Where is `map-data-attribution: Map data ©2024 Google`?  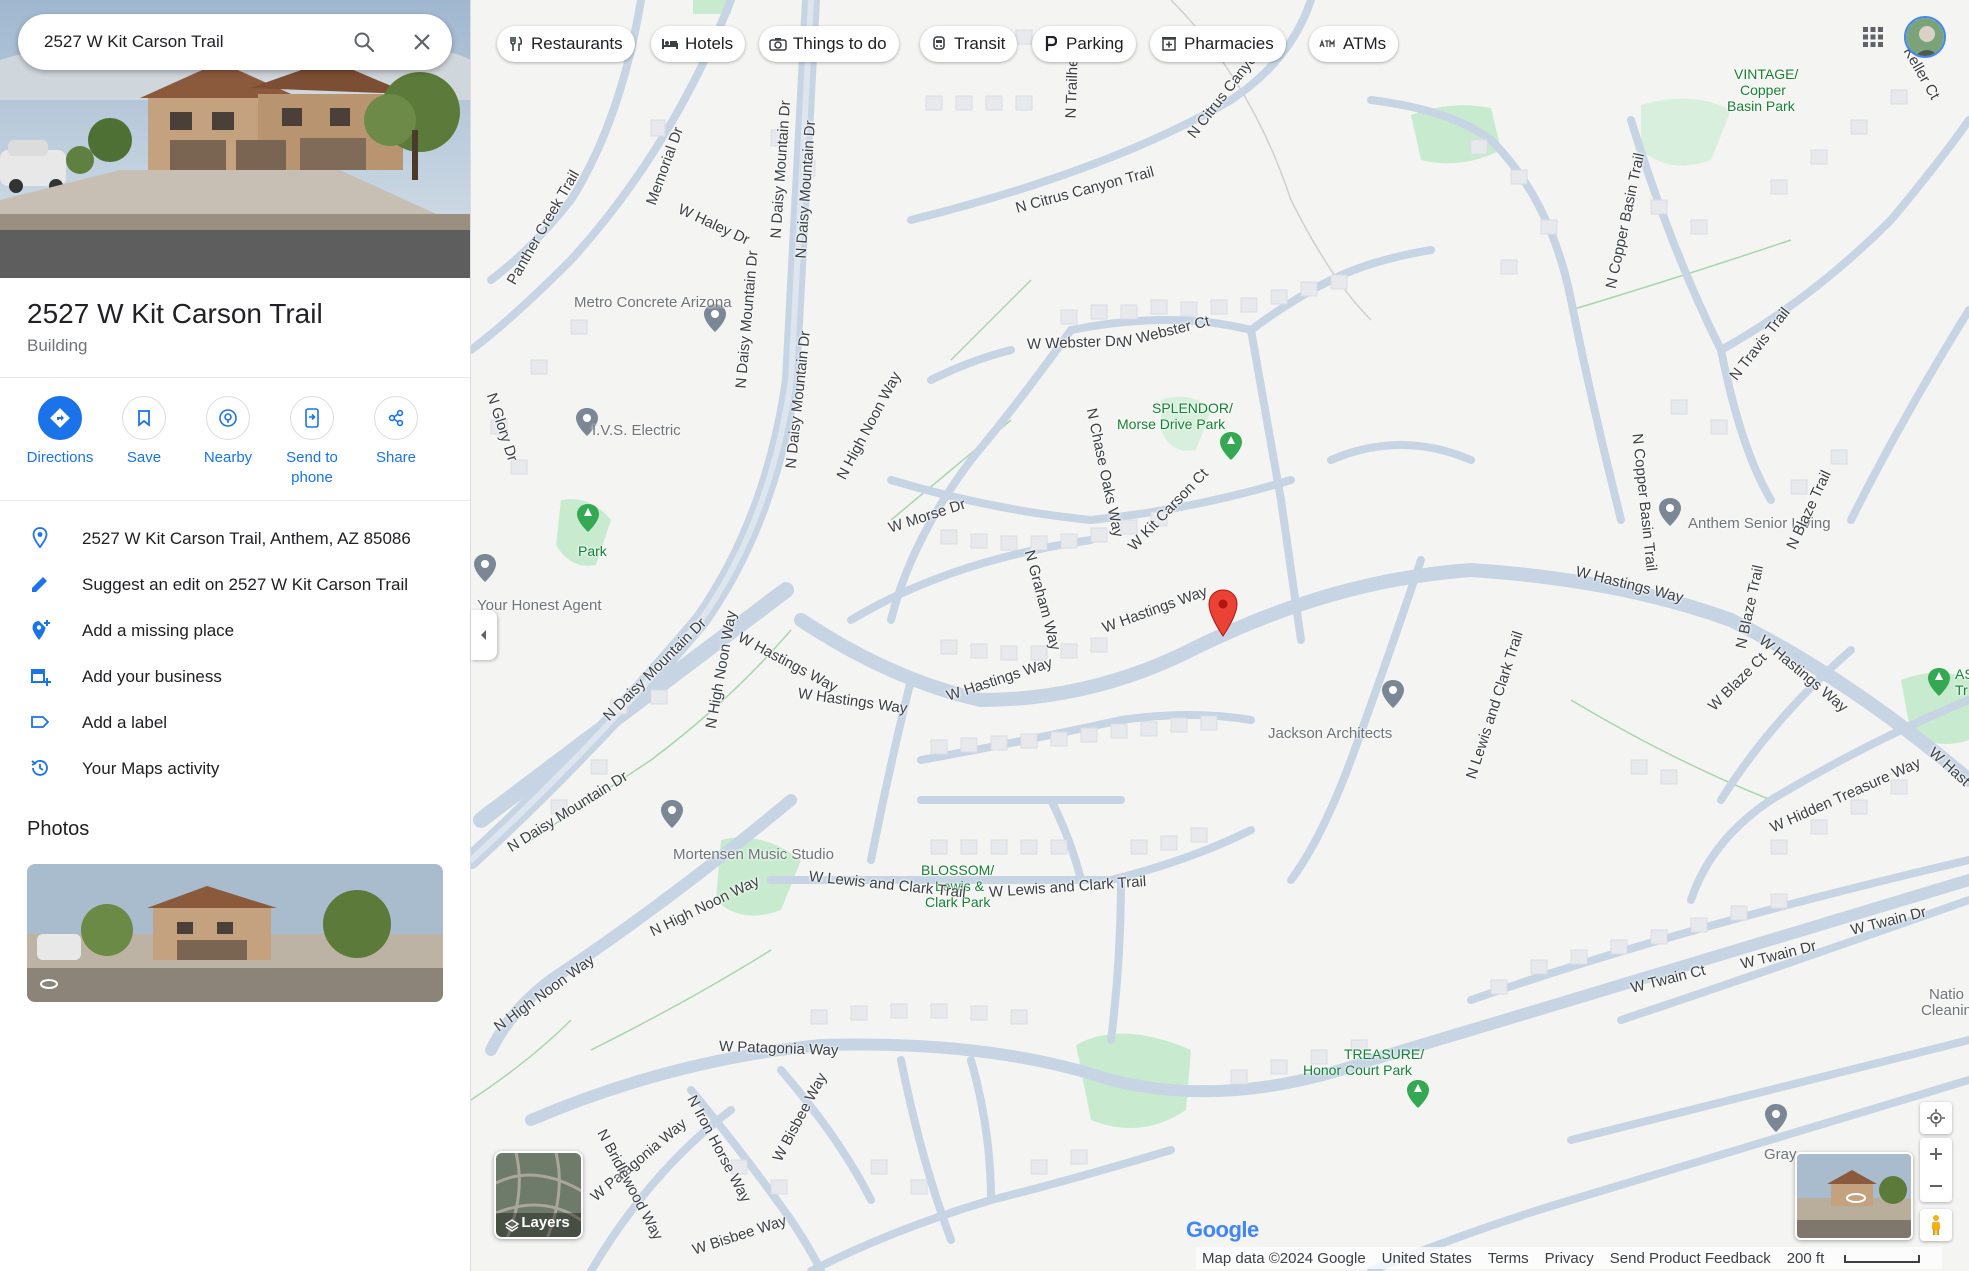
map-data-attribution: Map data ©2024 Google is located at coordinates (1284, 1258).